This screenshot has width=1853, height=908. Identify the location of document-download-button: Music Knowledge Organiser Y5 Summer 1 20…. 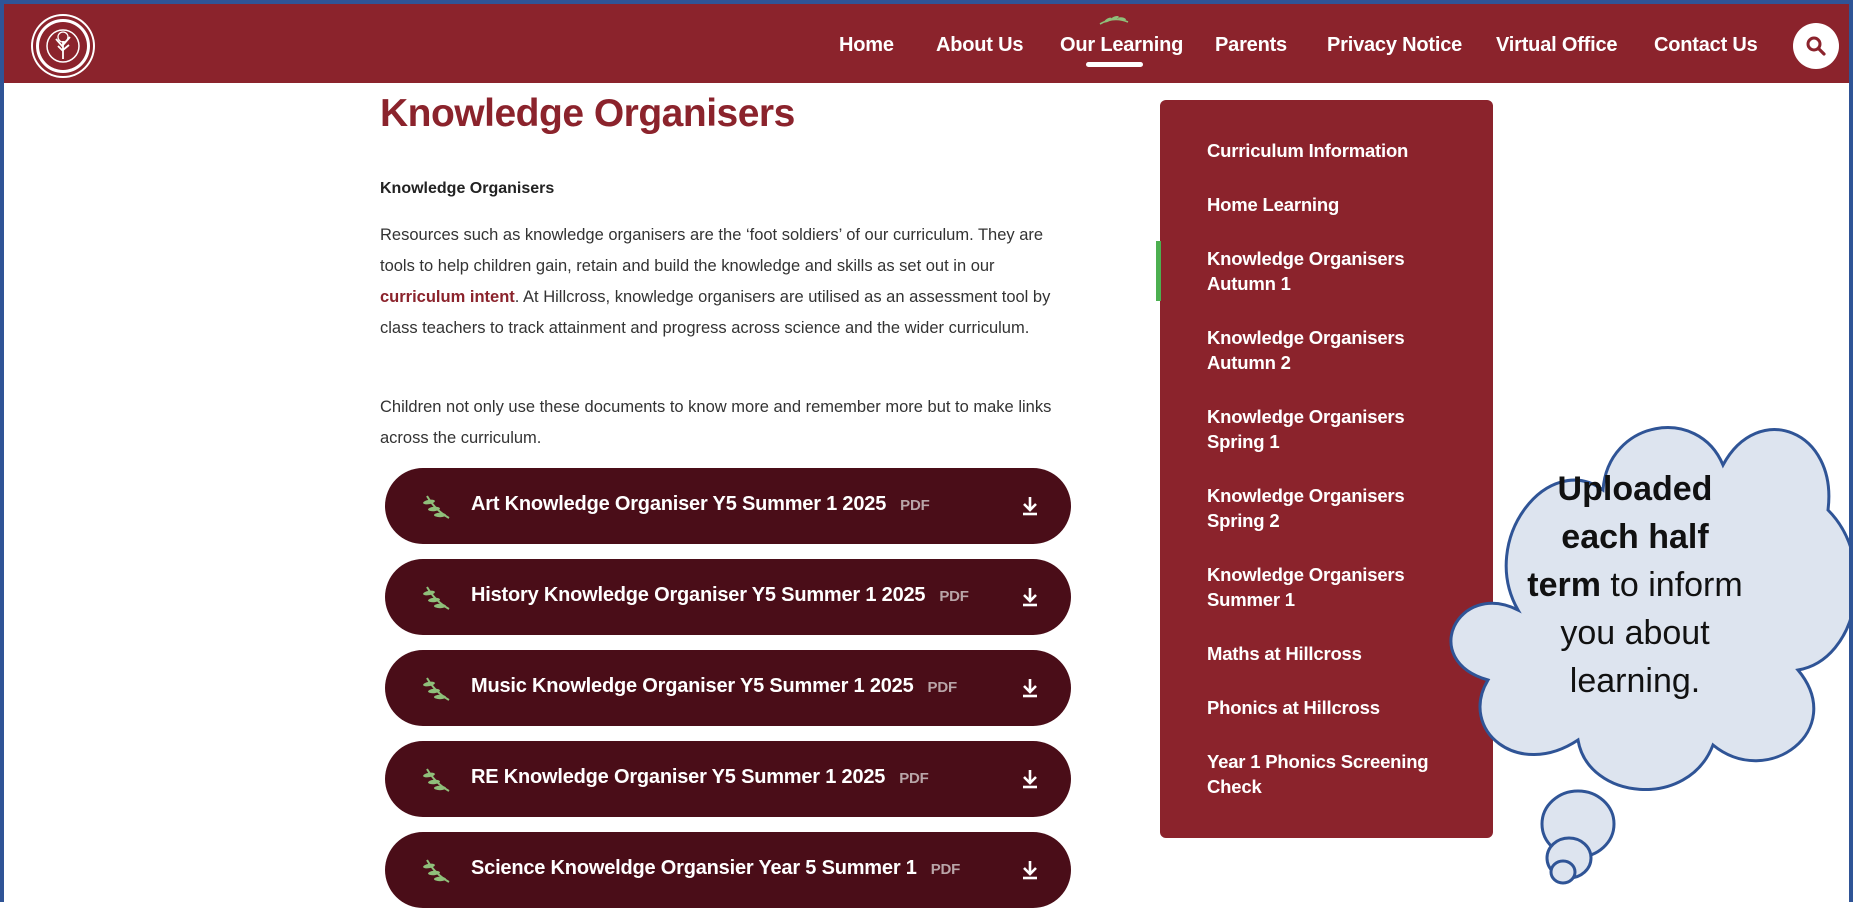
(728, 688).